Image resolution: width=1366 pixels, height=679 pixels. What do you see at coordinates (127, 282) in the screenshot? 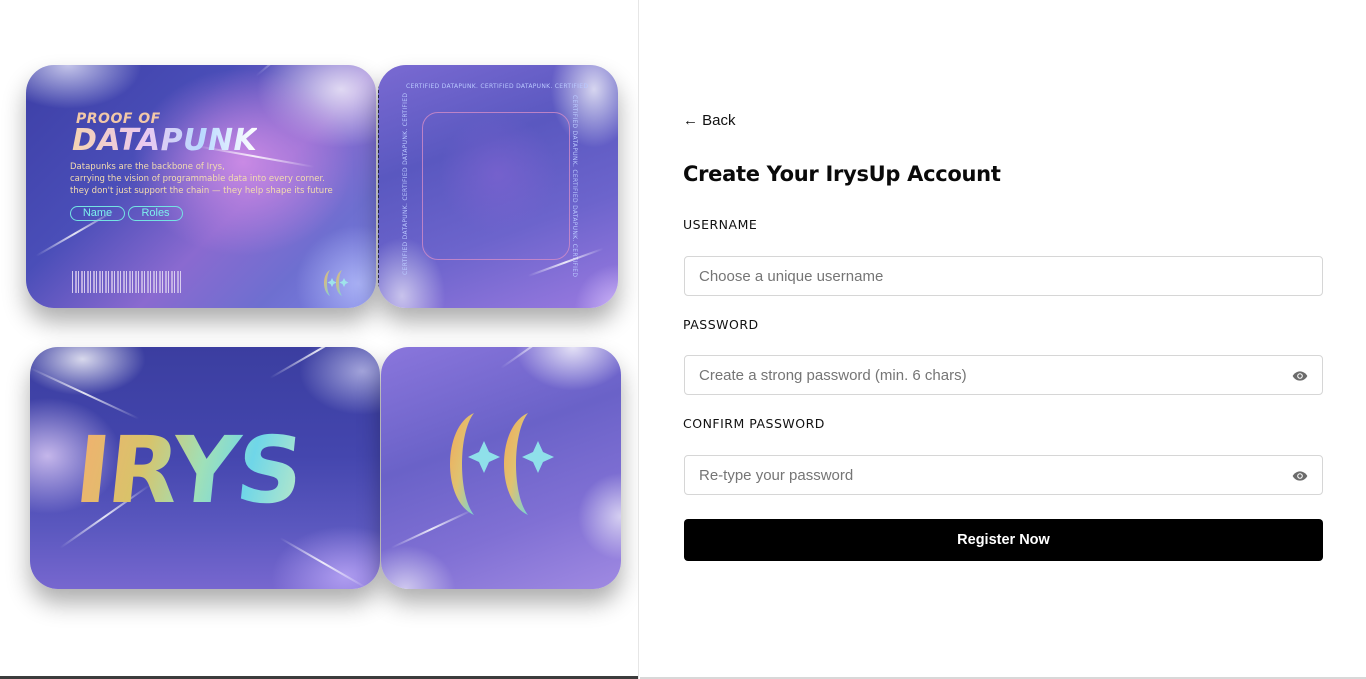
I see `barcode` at bounding box center [127, 282].